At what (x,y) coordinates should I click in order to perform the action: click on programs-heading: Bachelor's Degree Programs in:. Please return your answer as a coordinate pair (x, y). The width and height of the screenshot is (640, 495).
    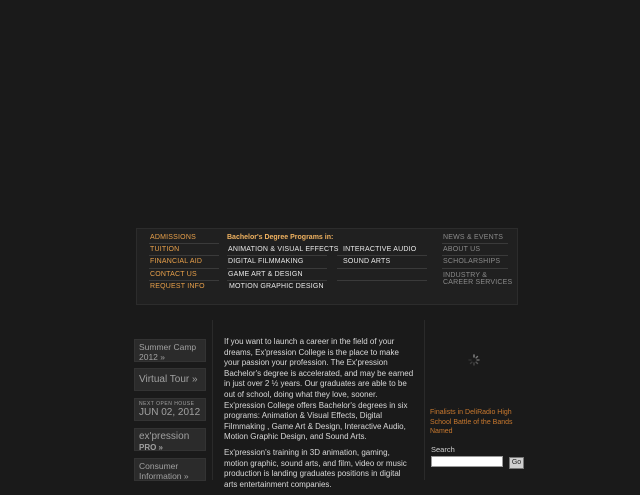
    Looking at the image, I should click on (280, 237).